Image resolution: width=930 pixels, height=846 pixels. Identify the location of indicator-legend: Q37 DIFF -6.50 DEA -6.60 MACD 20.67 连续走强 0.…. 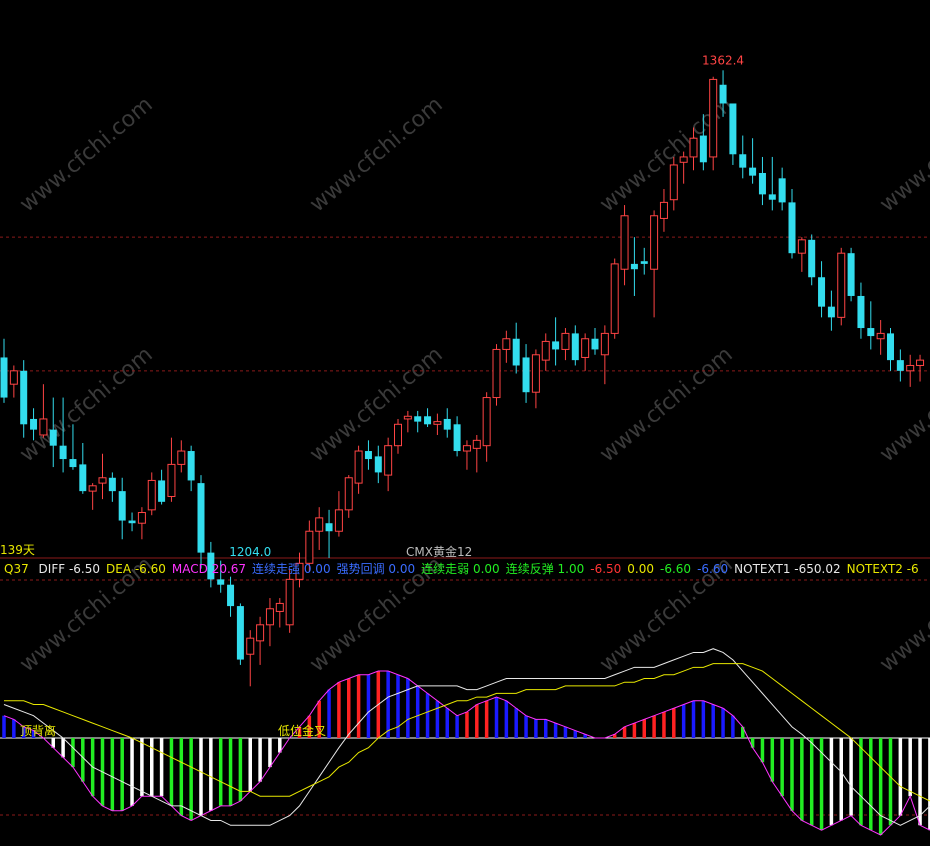
(464, 568).